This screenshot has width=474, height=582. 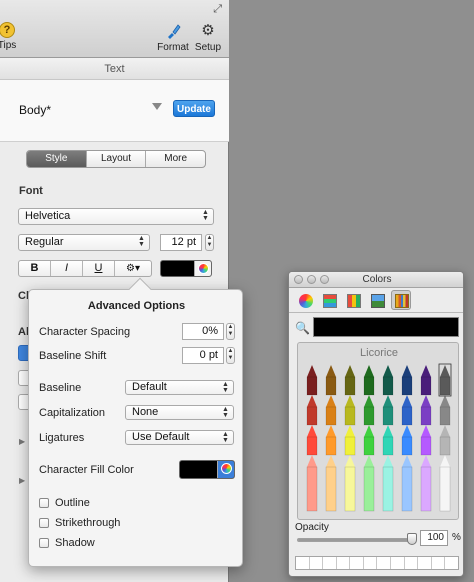 I want to click on crayon-tip, so click(x=331, y=431).